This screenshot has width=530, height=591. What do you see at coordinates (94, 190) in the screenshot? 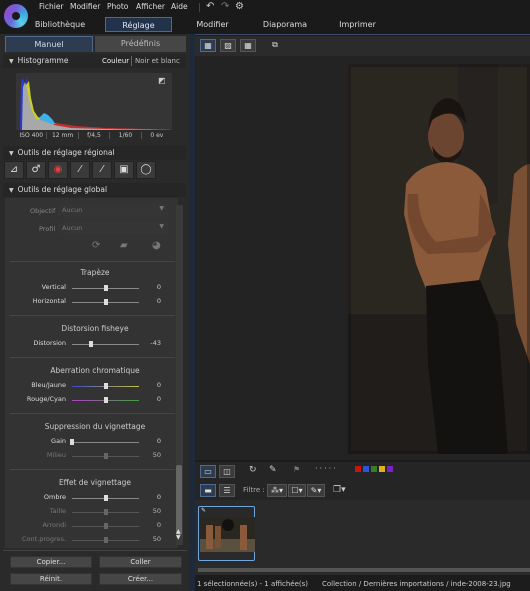
I see `global-tools-header: ▼ Outils de réglage global` at bounding box center [94, 190].